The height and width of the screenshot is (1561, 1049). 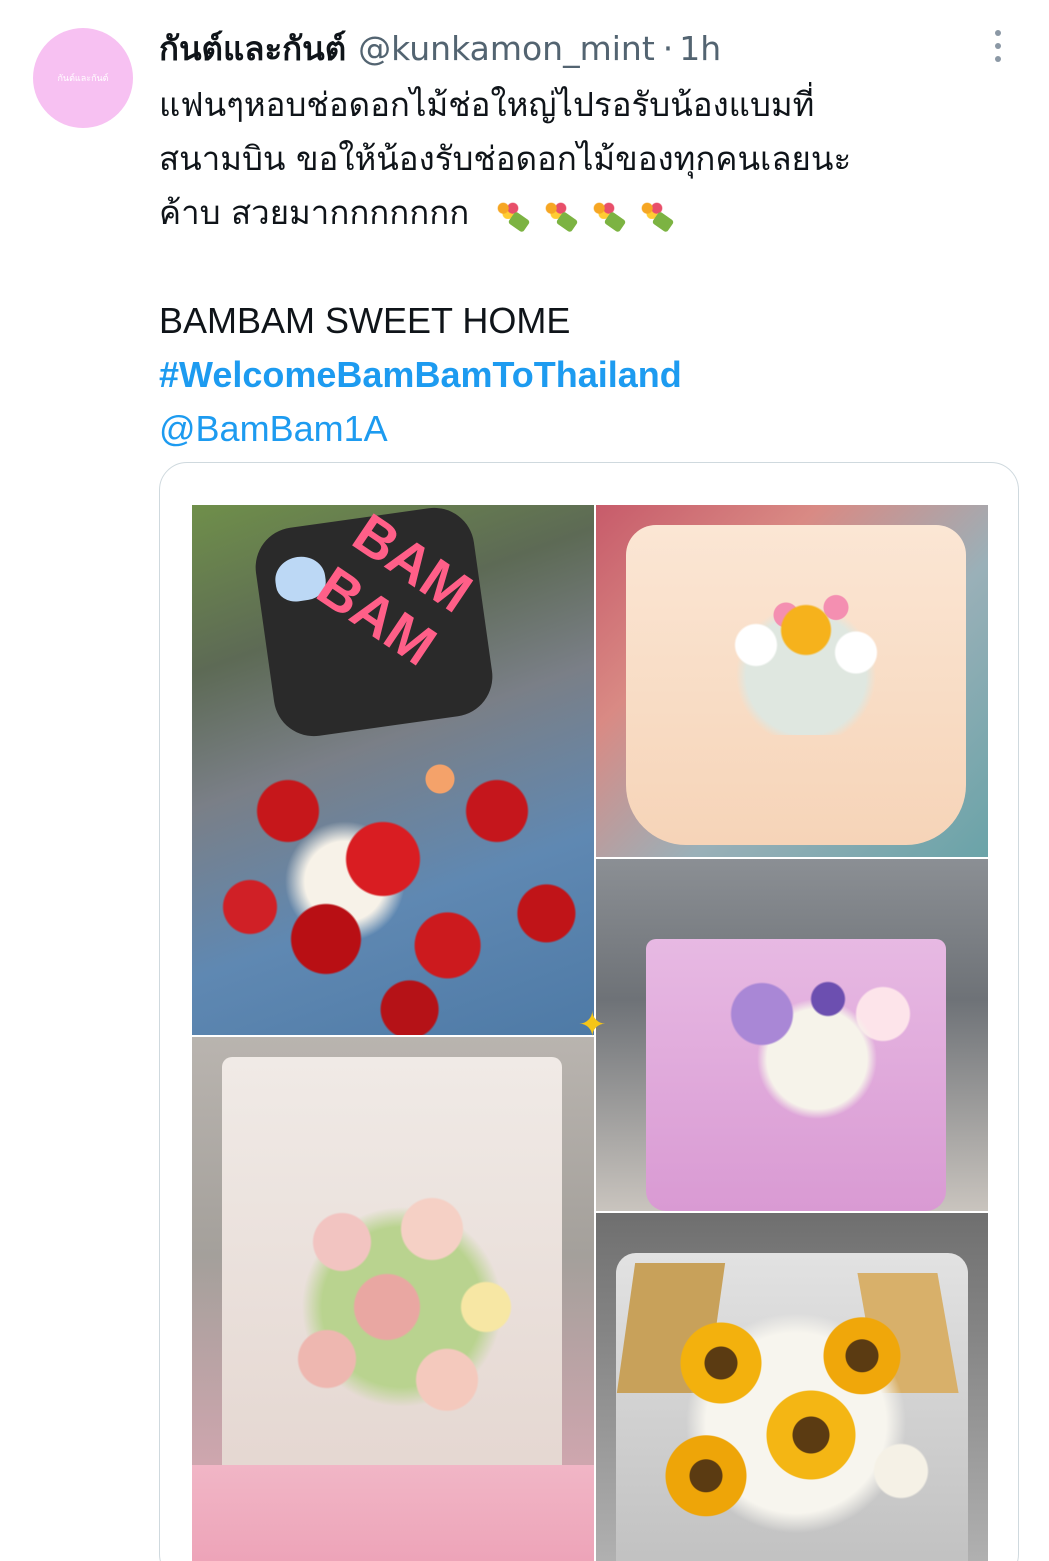 I want to click on mention-link: @BamBam1A, so click(x=589, y=429).